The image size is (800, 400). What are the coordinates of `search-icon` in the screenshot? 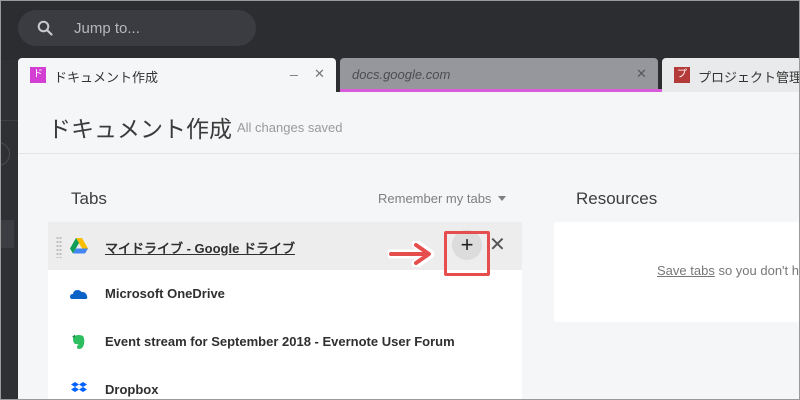 It's located at (45, 28).